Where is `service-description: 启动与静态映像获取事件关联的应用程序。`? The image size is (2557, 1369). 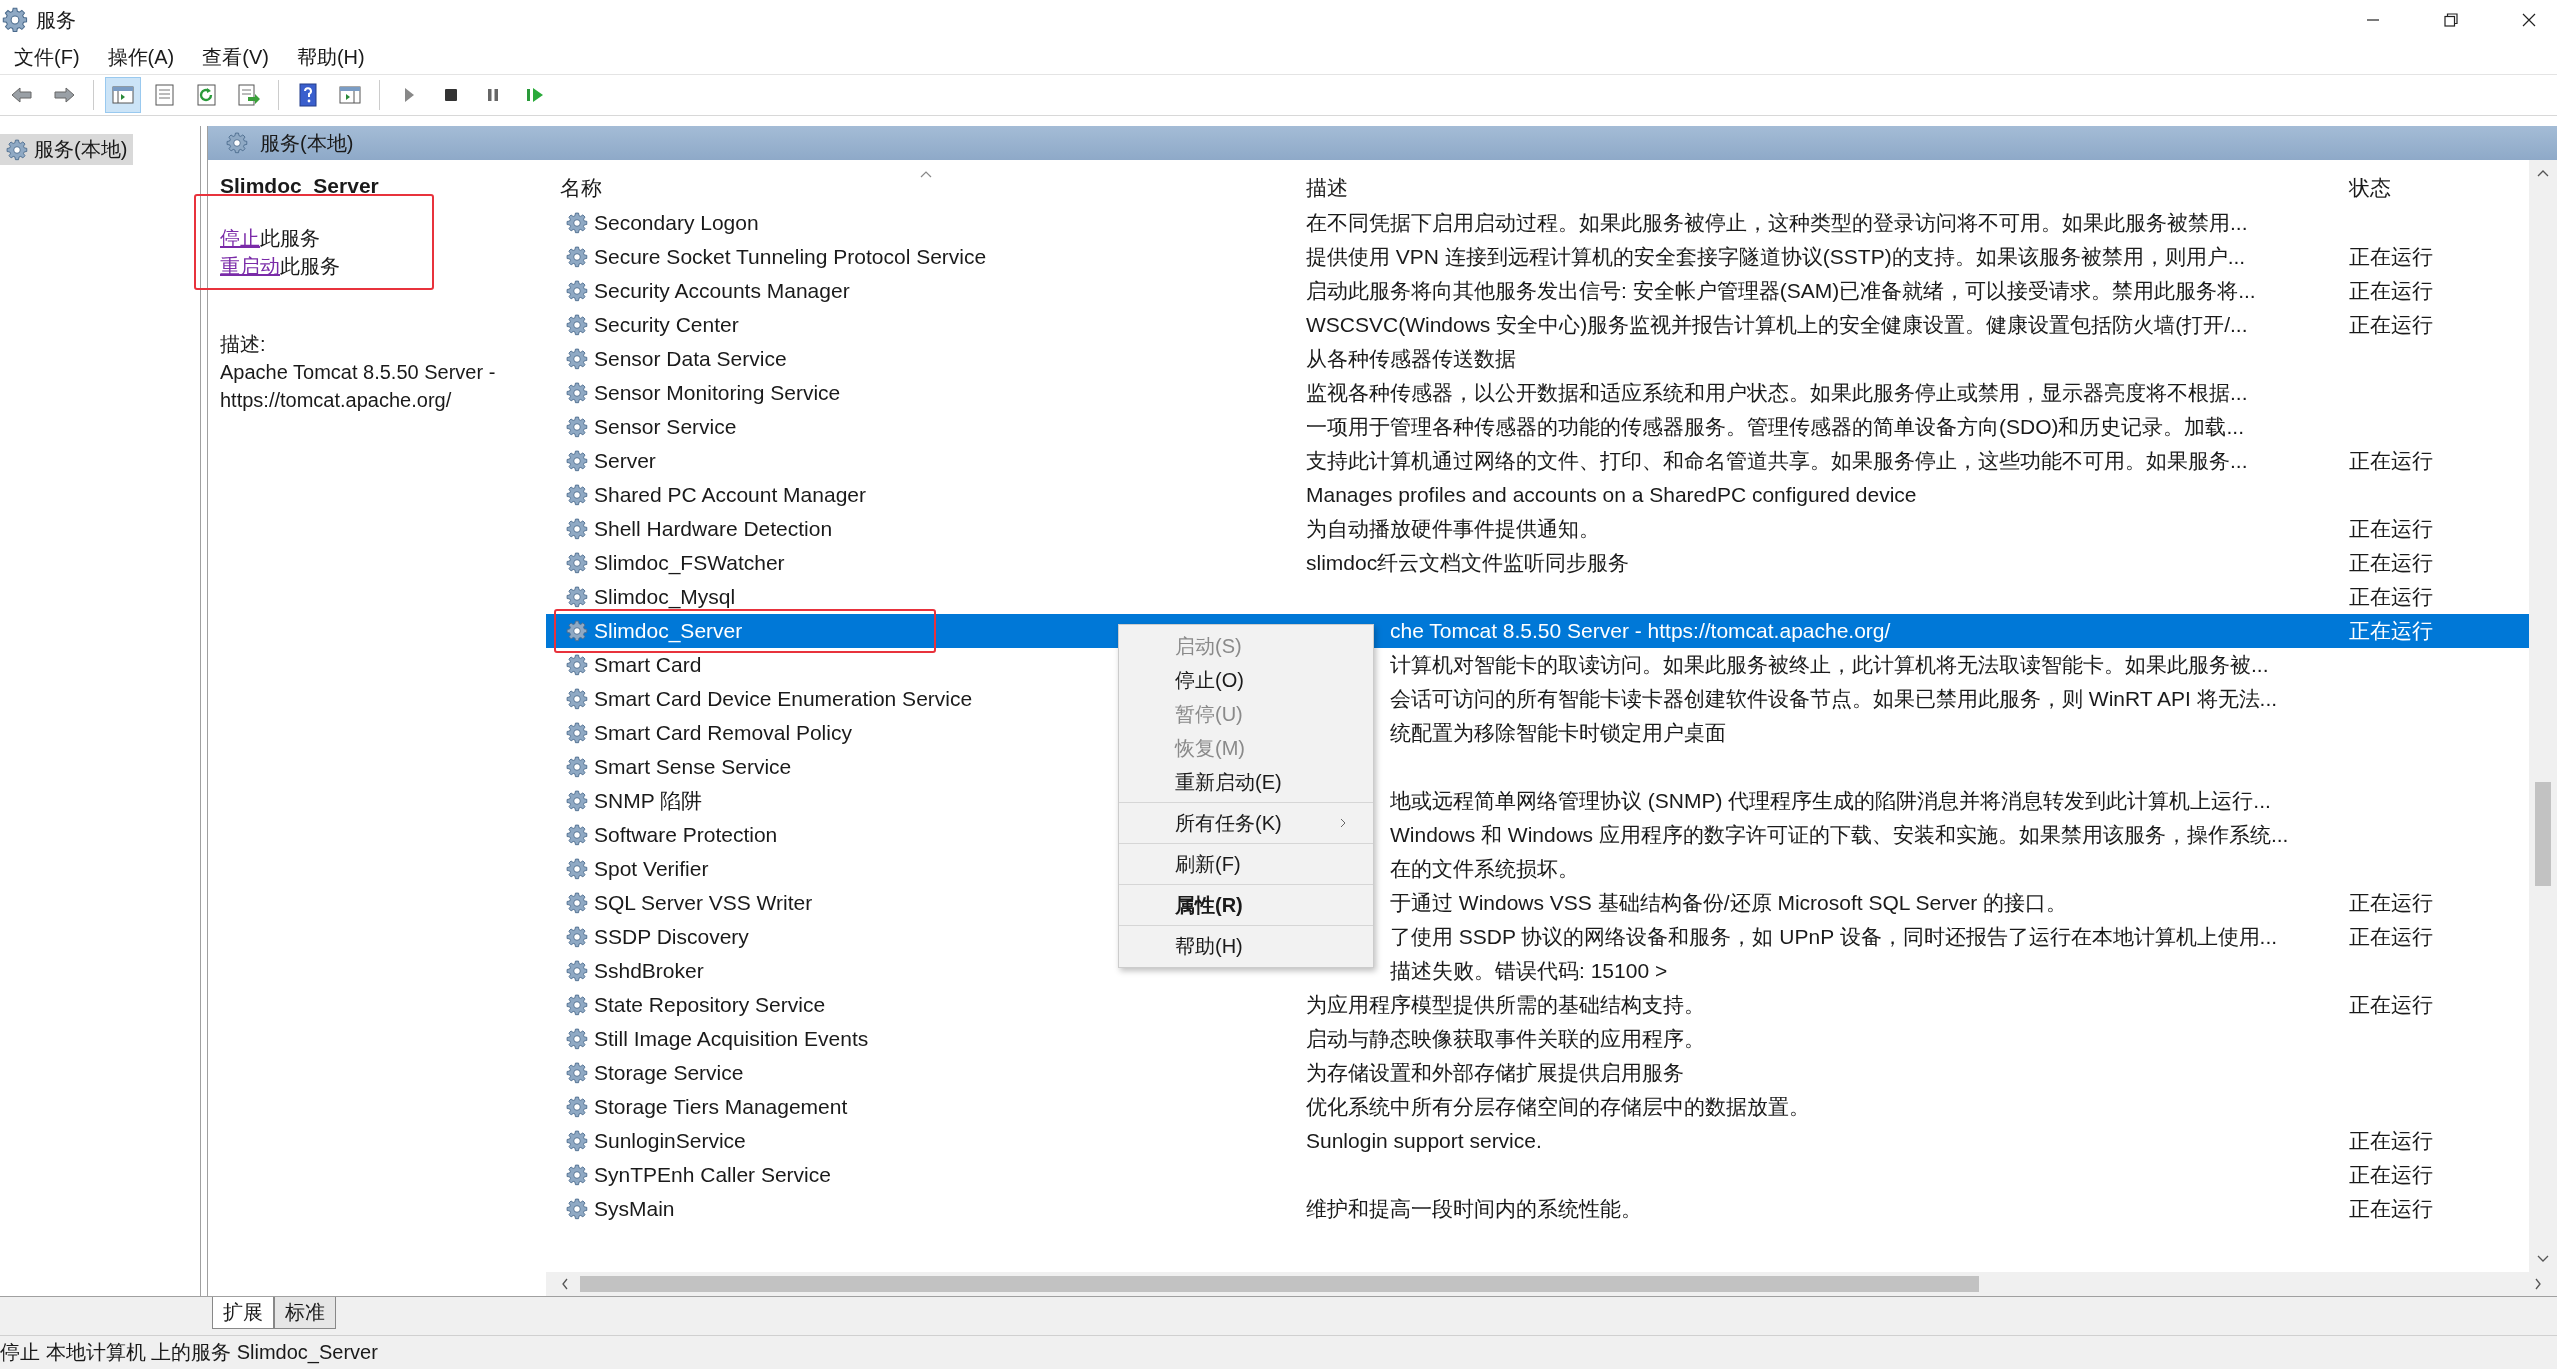 service-description: 启动与静态映像获取事件关联的应用程序。 is located at coordinates (1505, 1038).